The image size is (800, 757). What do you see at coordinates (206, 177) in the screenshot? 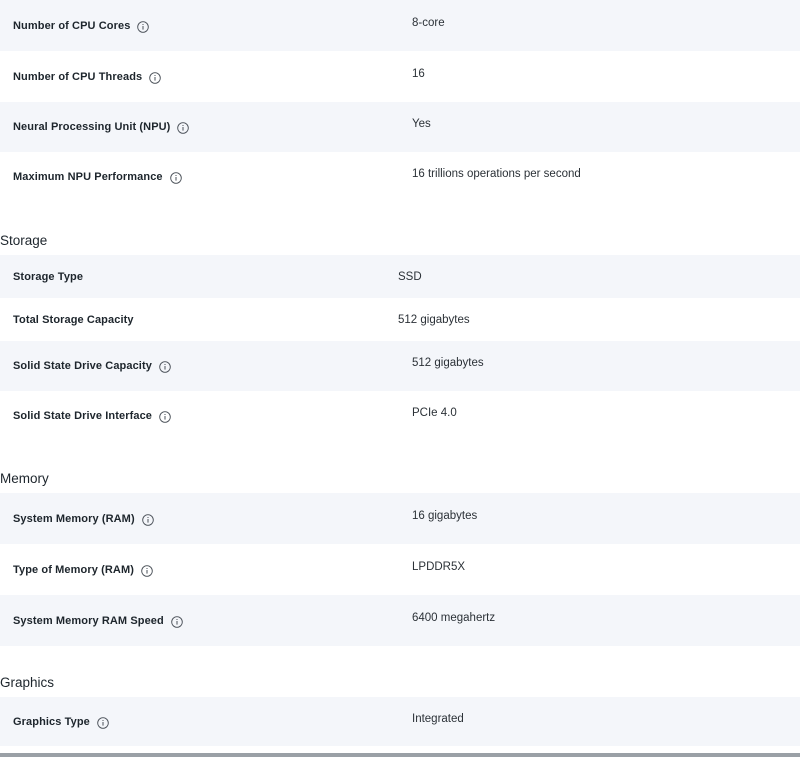
I see `spec-label: Maximum NPU Performance` at bounding box center [206, 177].